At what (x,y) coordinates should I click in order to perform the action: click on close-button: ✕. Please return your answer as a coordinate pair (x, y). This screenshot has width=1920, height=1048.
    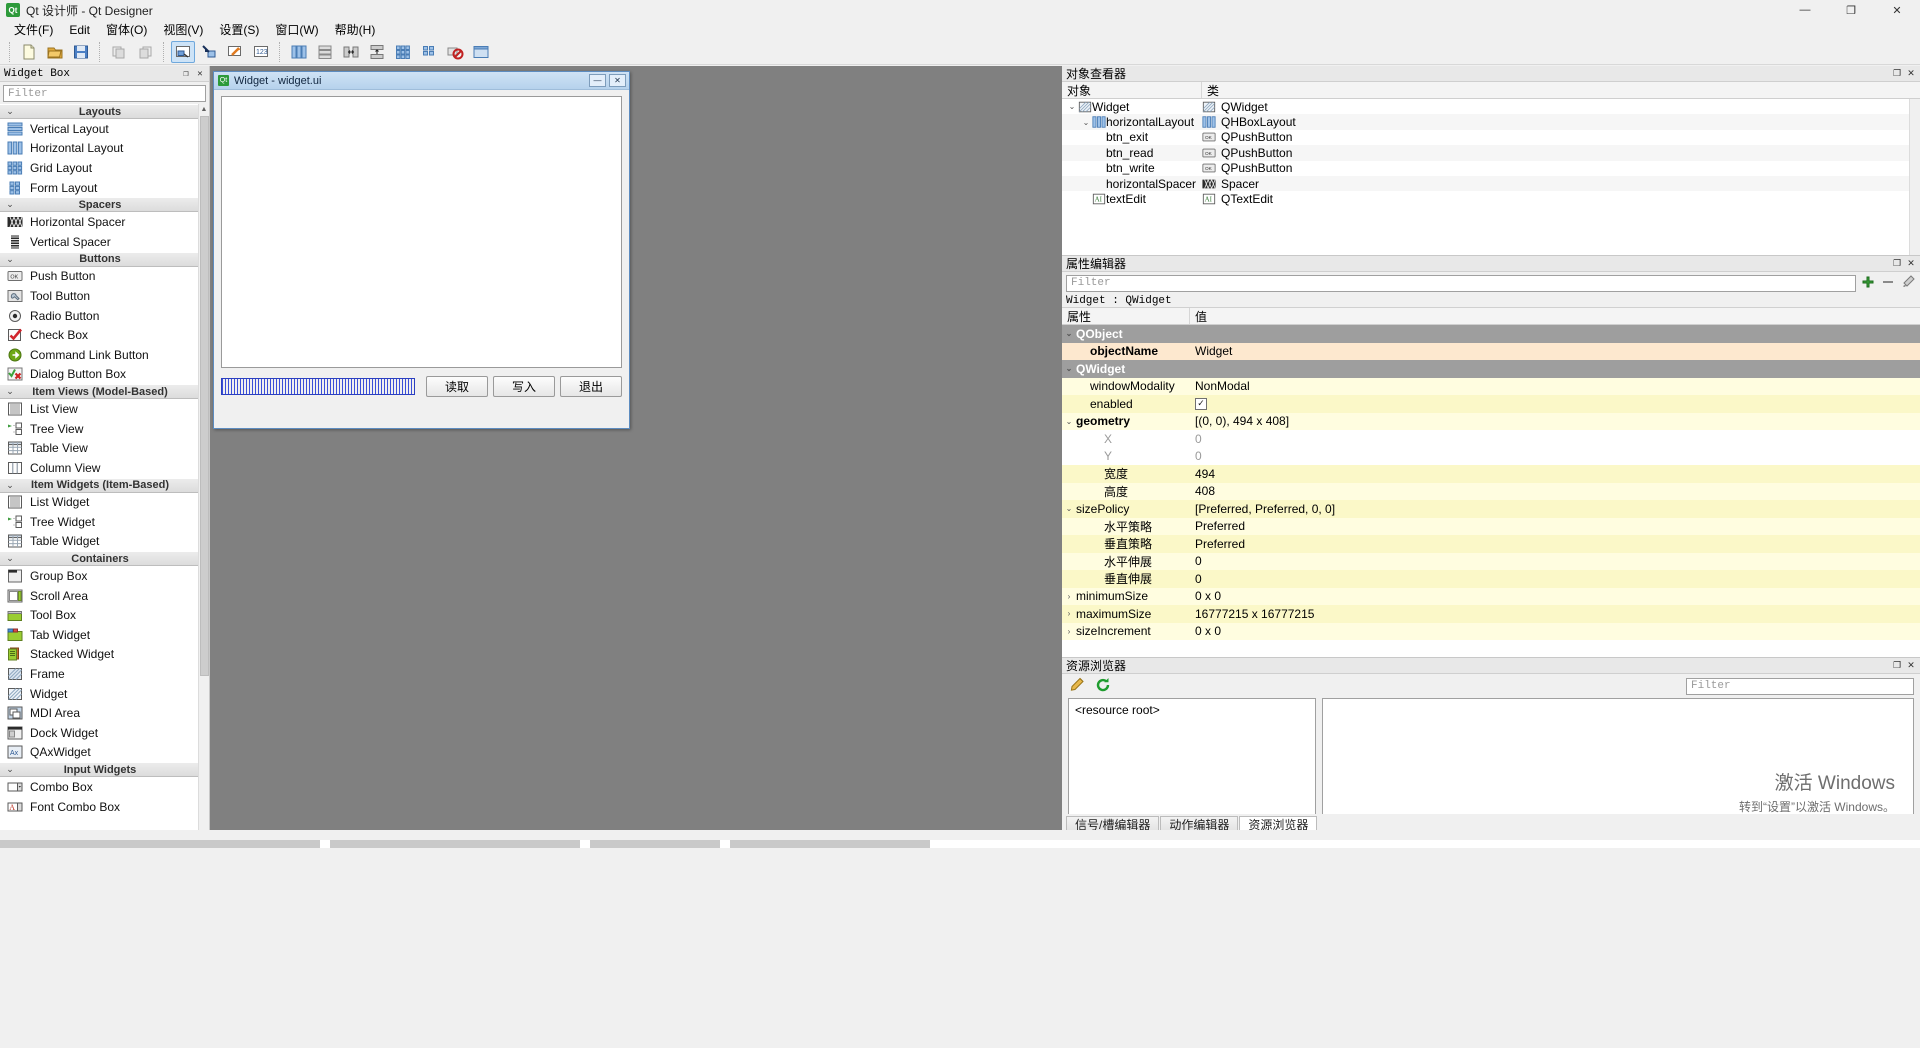
    Looking at the image, I should click on (1897, 10).